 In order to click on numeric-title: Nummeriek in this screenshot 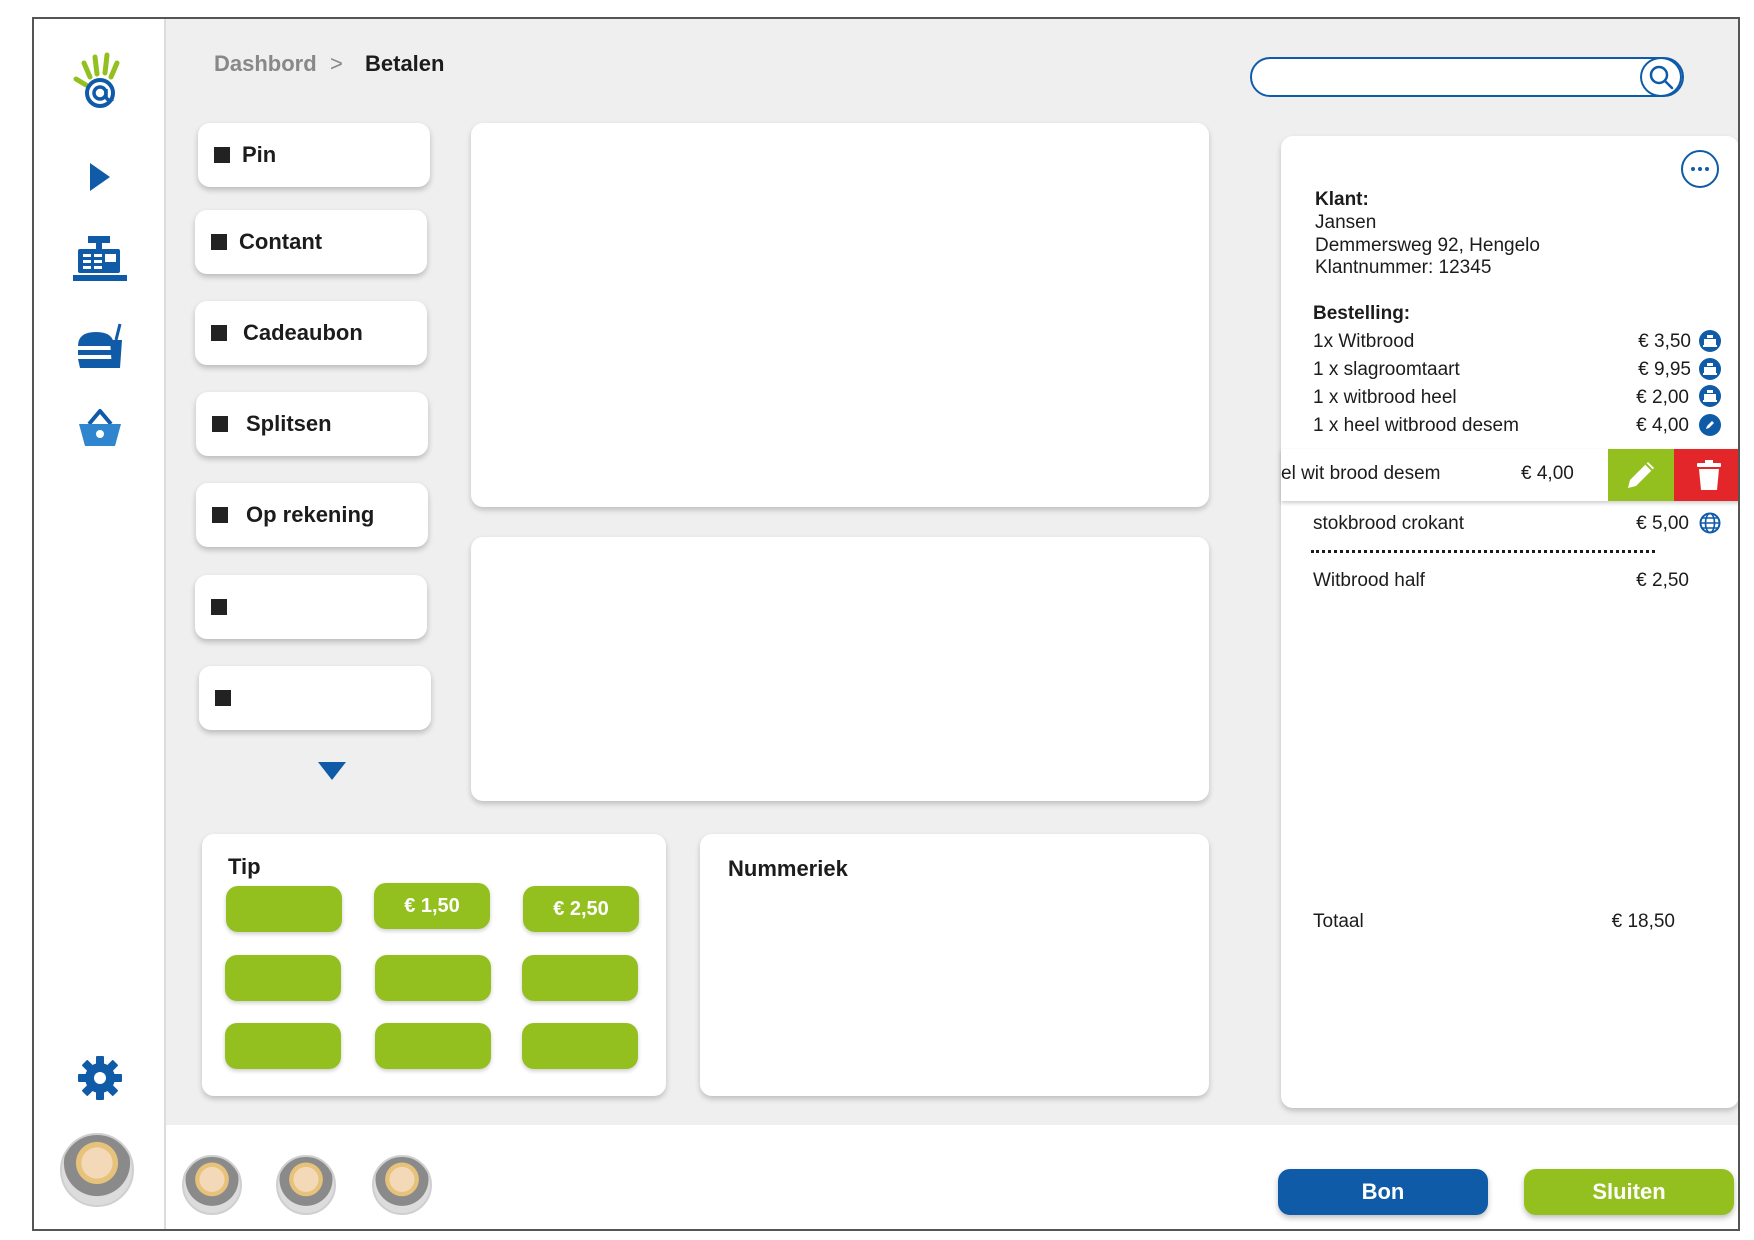, I will do `click(788, 868)`.